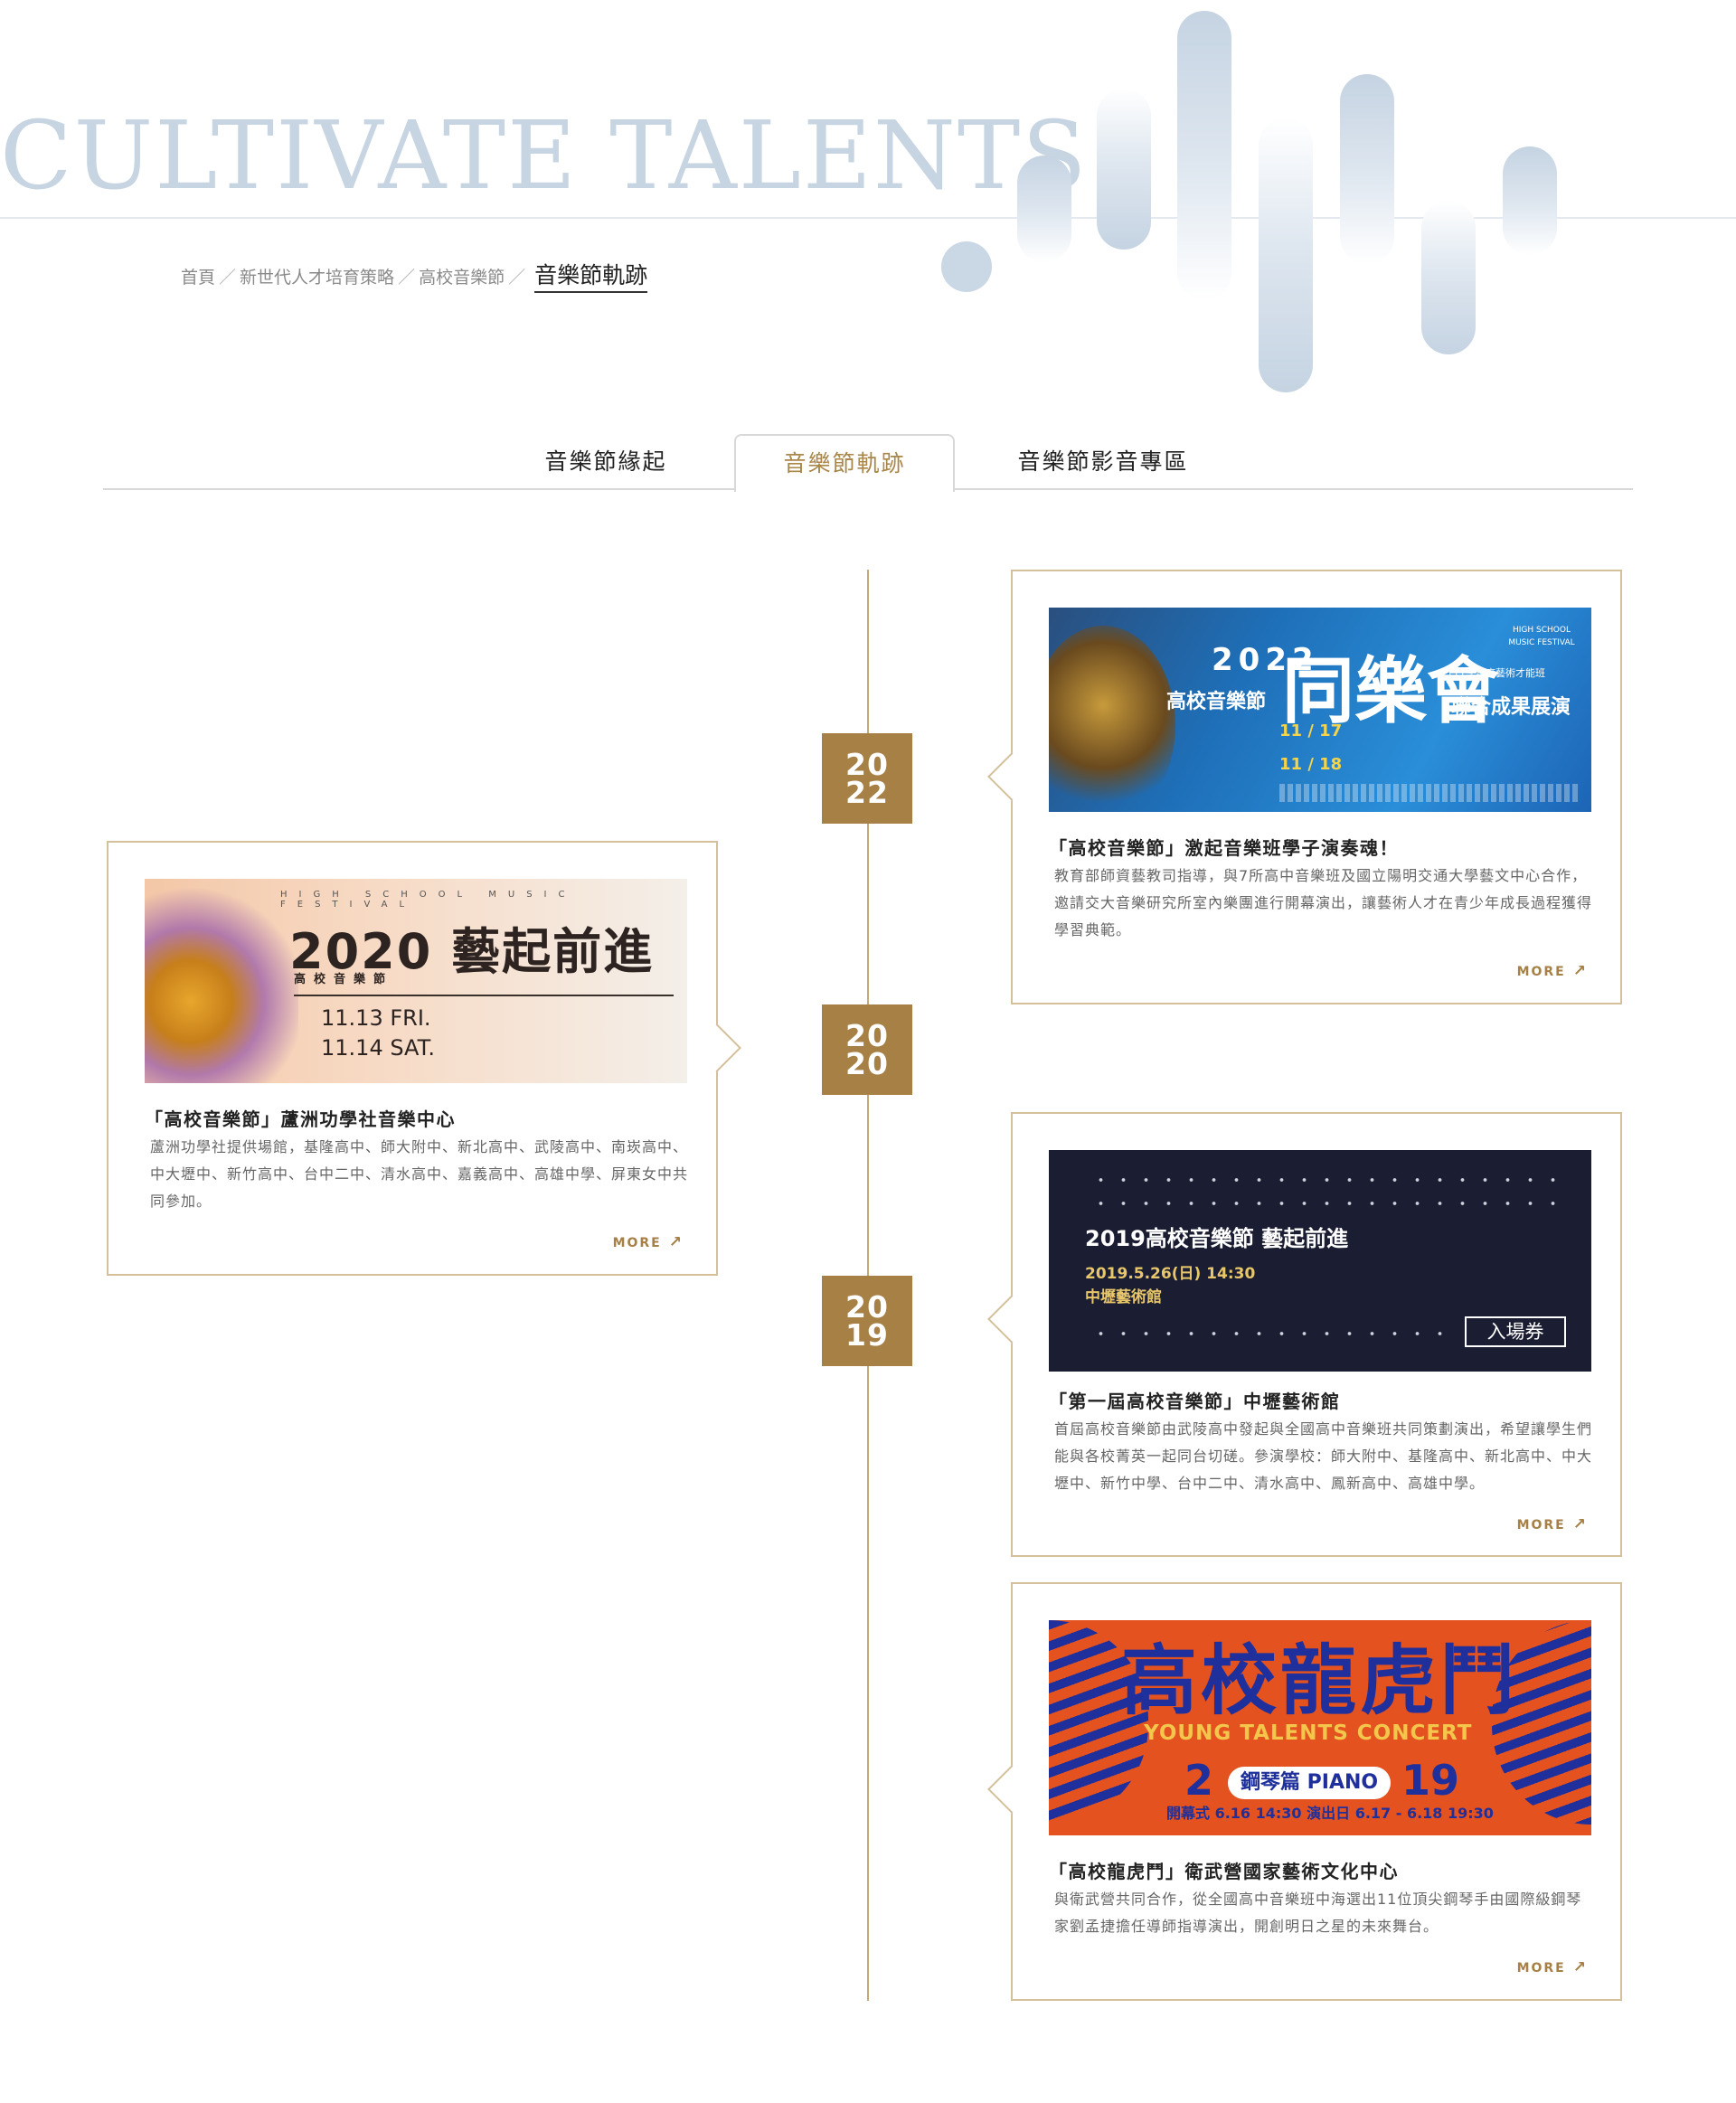 This screenshot has height=2103, width=1736. I want to click on tab-origin: 音樂節緣起, so click(606, 461).